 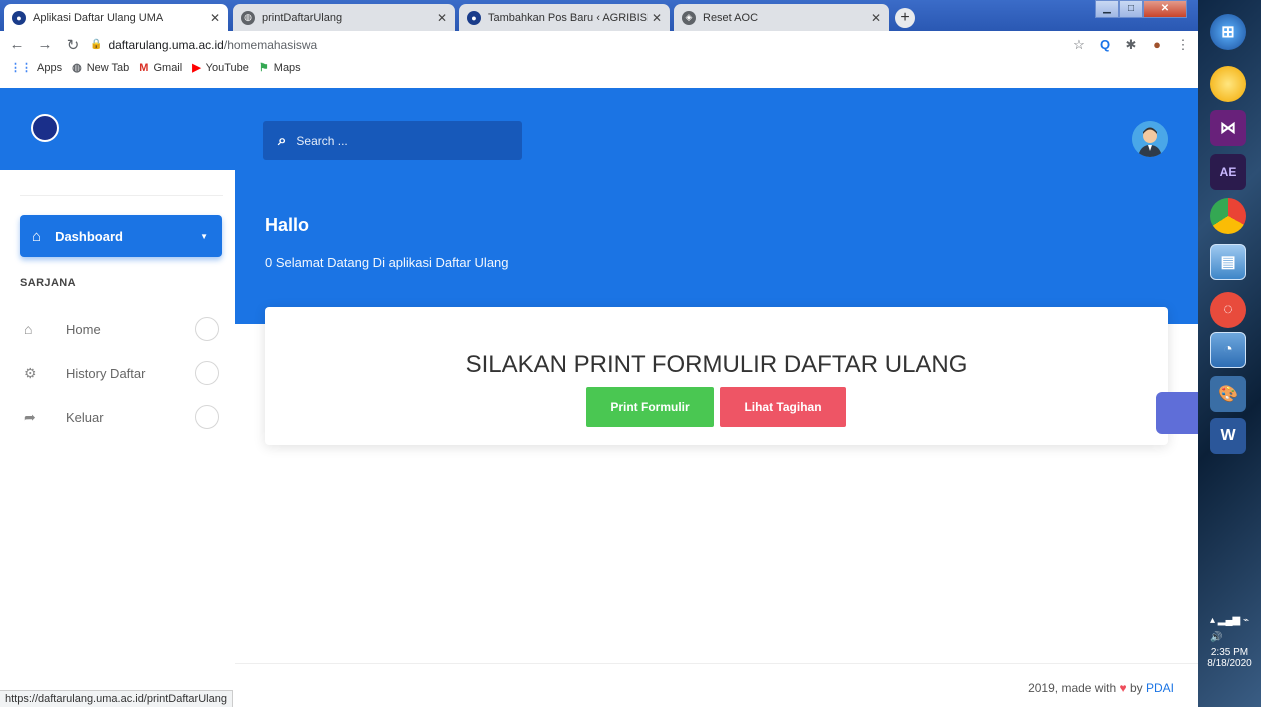 I want to click on settings-side-tab, so click(x=1177, y=413).